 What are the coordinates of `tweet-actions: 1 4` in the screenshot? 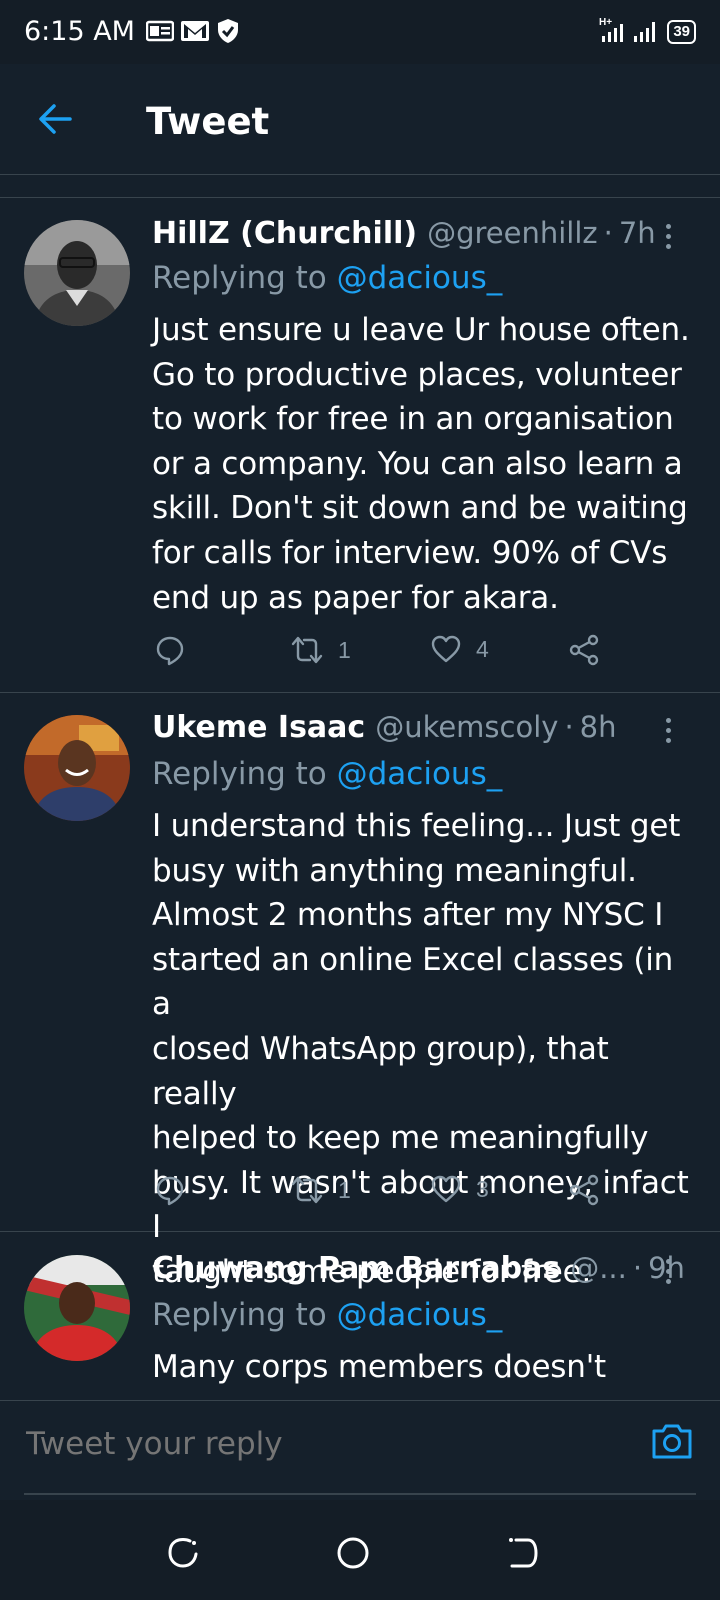 It's located at (360, 654).